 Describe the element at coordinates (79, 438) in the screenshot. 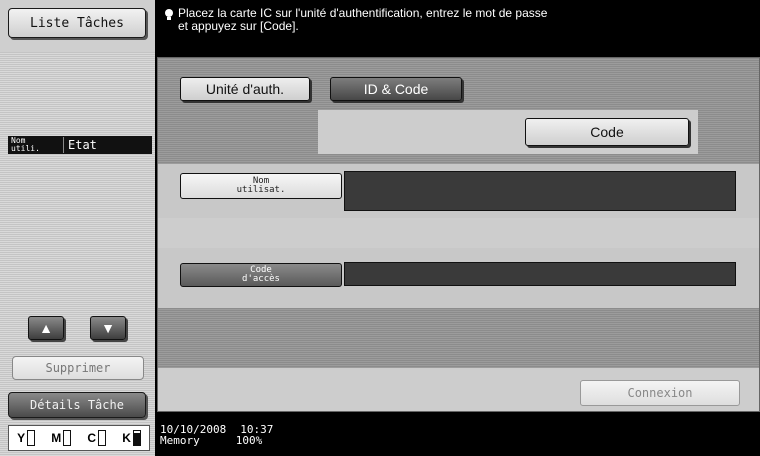

I see `toner-levels: Y M C K` at that location.